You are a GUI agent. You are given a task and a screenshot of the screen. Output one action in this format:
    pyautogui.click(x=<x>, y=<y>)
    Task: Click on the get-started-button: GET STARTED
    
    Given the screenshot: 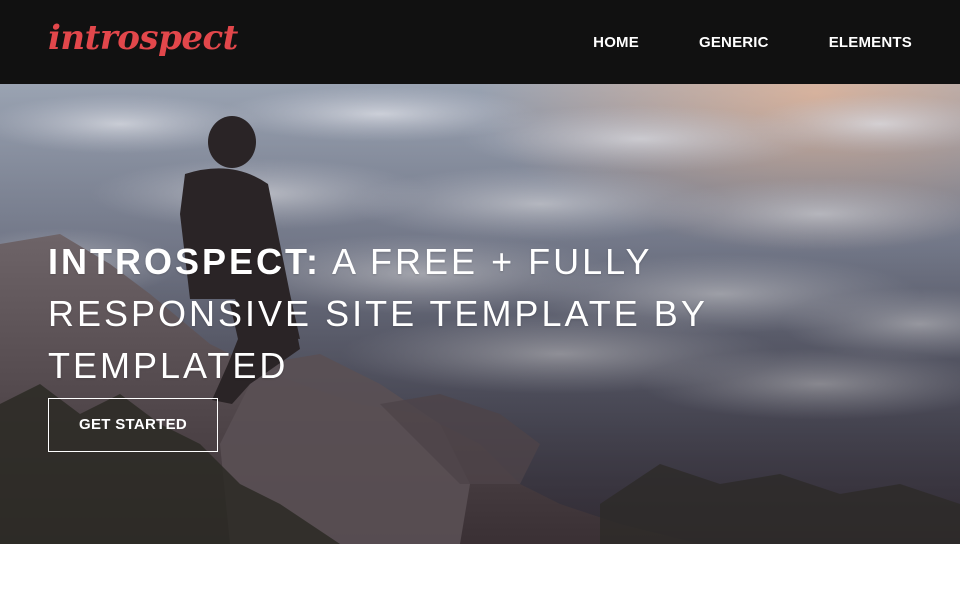 What is the action you would take?
    pyautogui.click(x=133, y=425)
    